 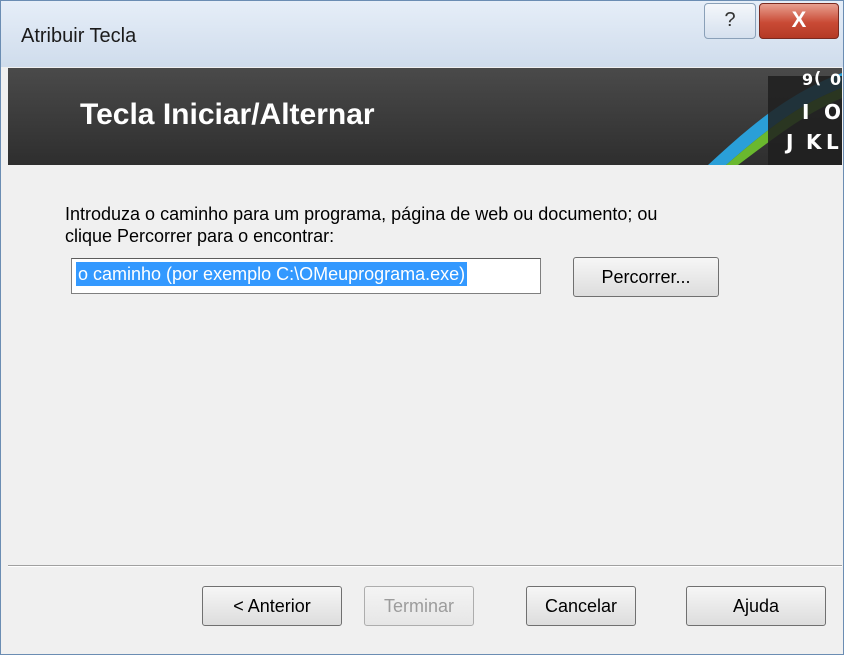 I want to click on help-icon-button: ?, so click(x=730, y=21).